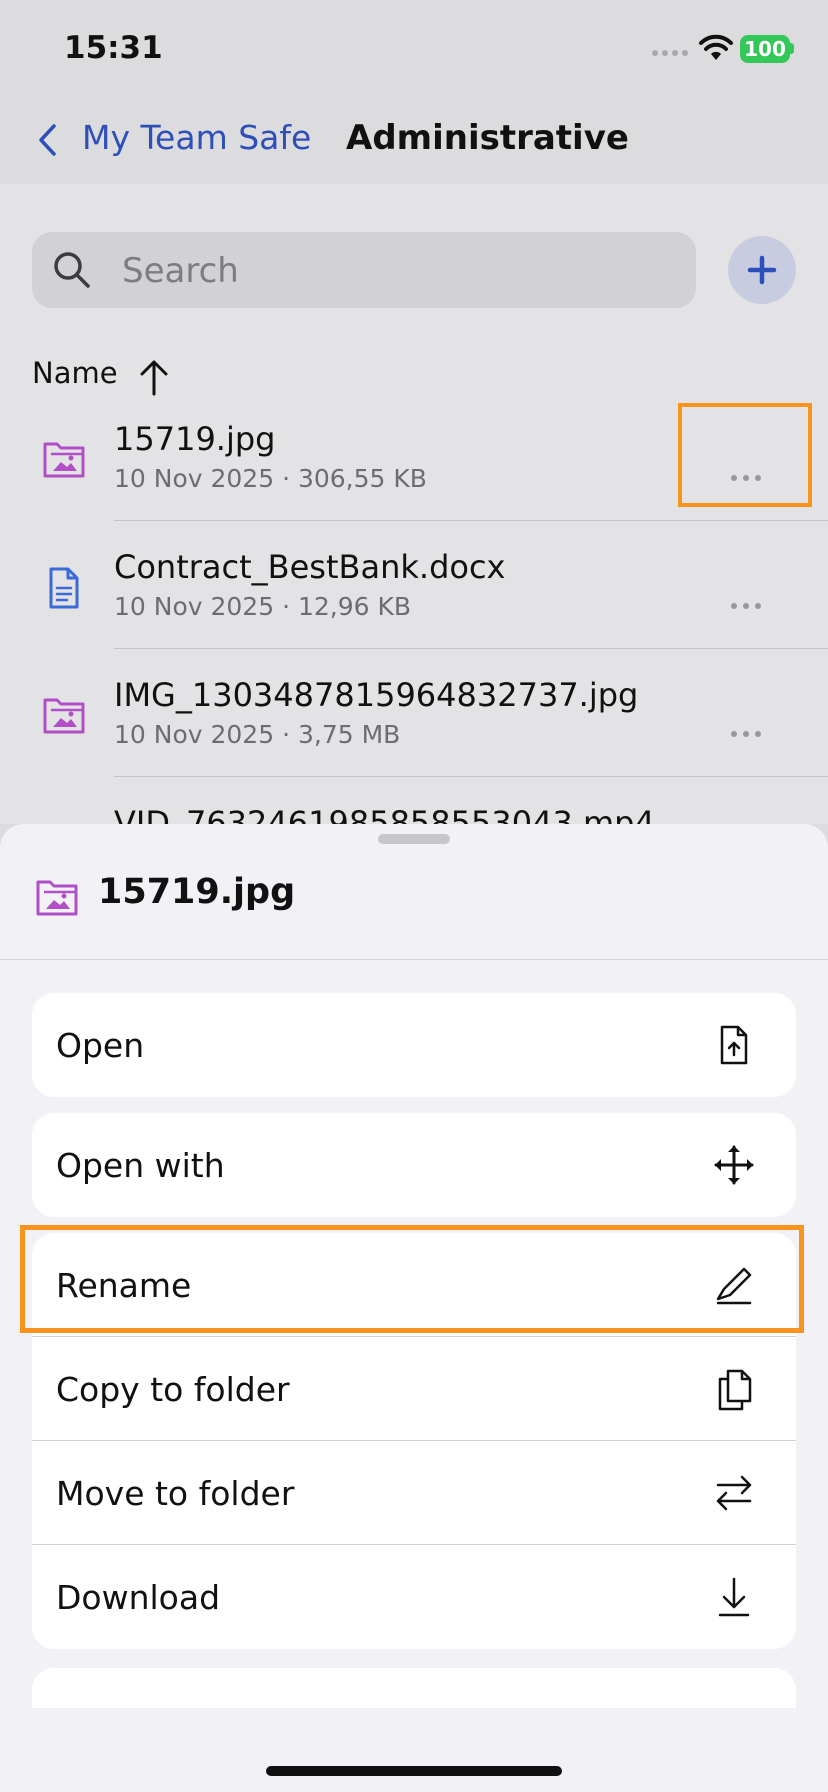 The image size is (828, 1792). Describe the element at coordinates (487, 138) in the screenshot. I see `page-title: Administrative` at that location.